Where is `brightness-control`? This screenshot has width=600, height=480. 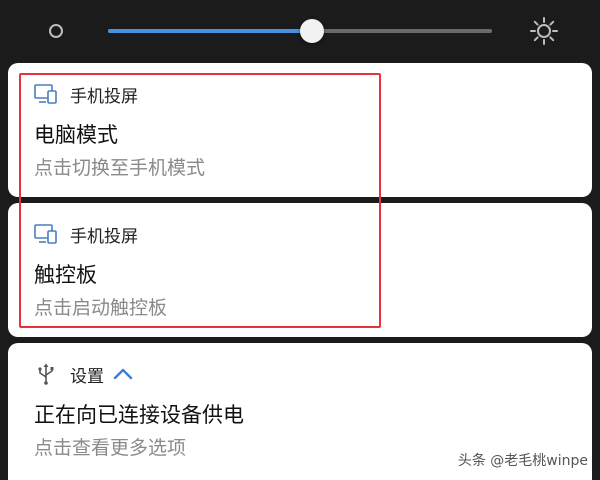
brightness-control is located at coordinates (300, 31).